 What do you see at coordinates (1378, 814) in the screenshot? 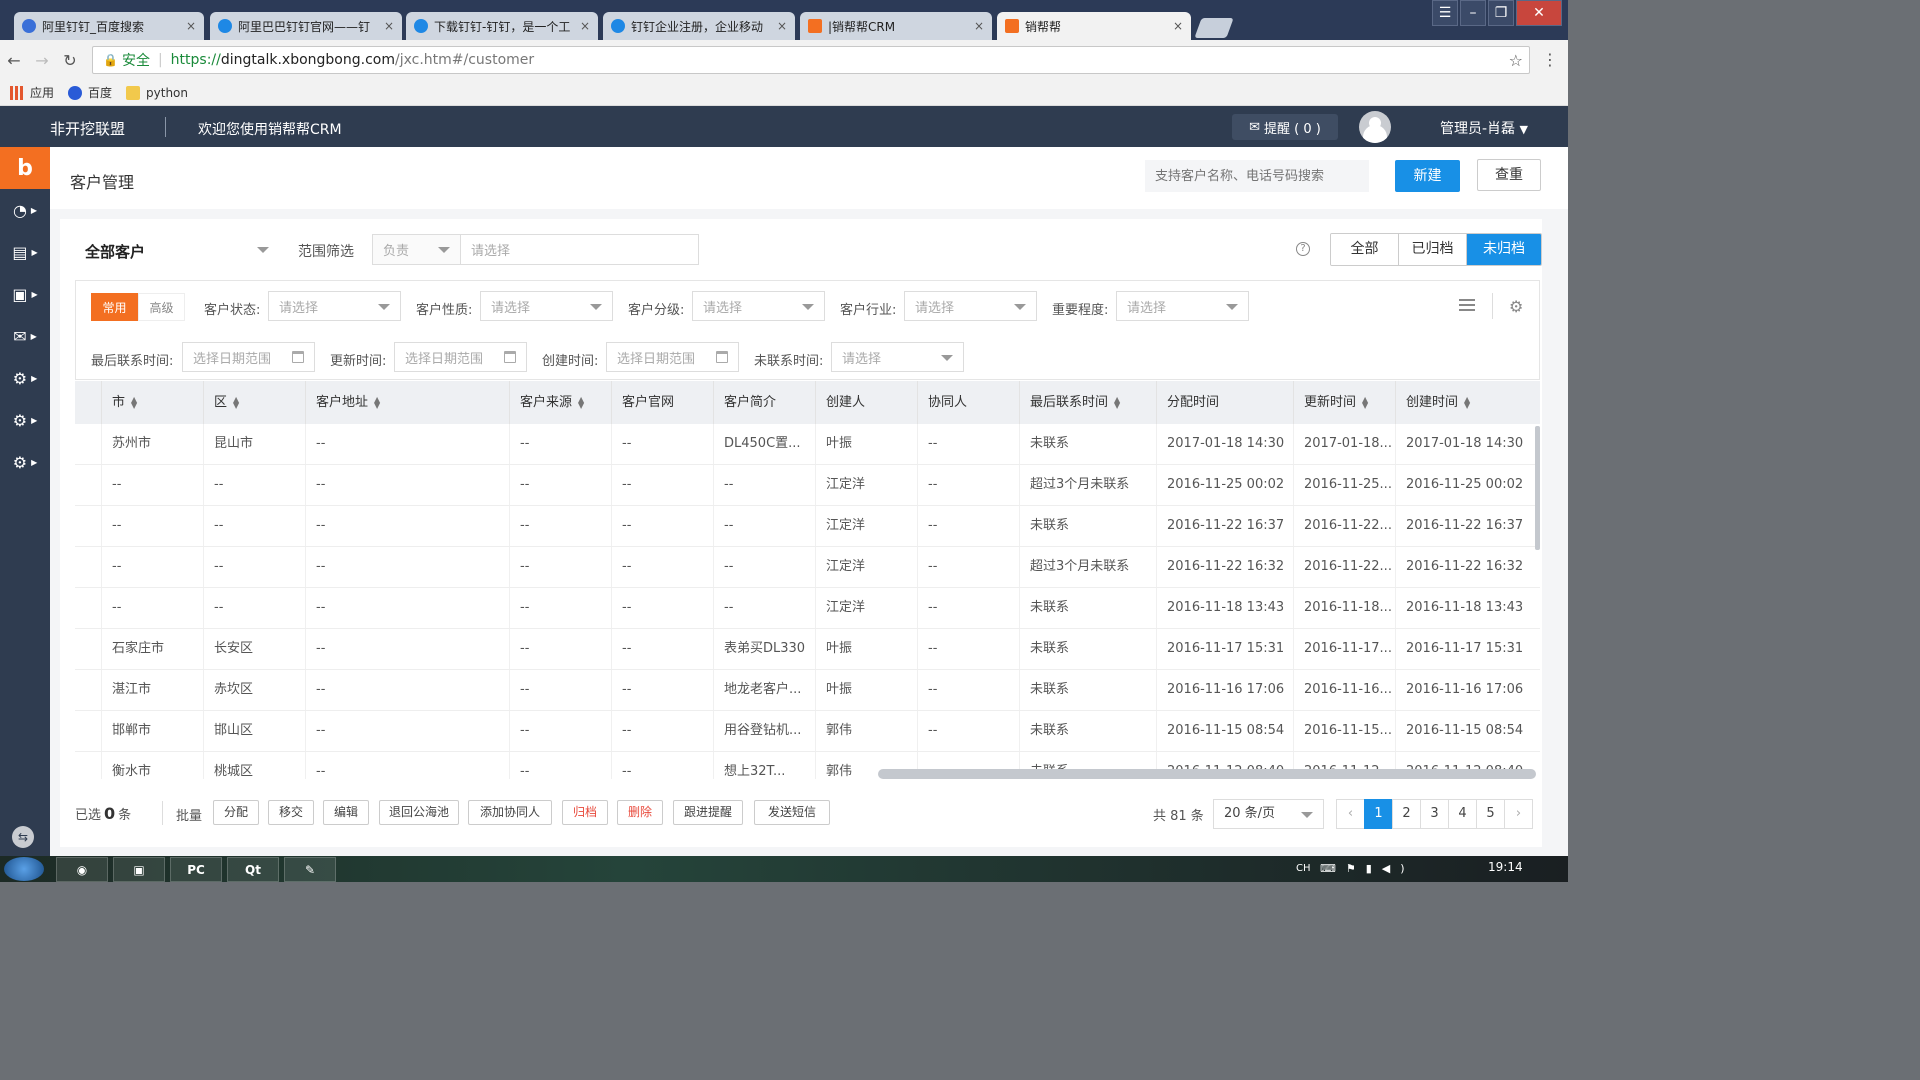
I see `page-button: 1` at bounding box center [1378, 814].